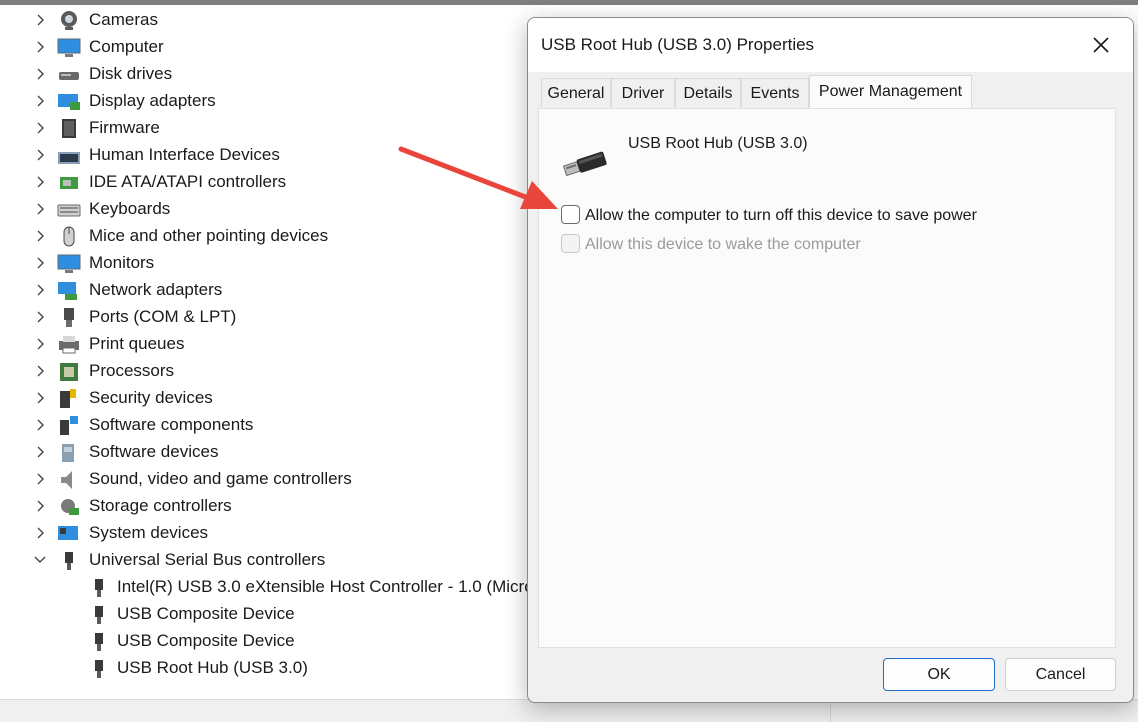 This screenshot has height=722, width=1138. Describe the element at coordinates (123, 19) in the screenshot. I see `tree-item-label: Cameras` at that location.